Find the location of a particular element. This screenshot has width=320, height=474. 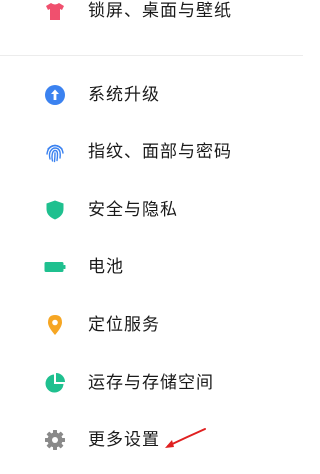

settings-item-label: 系统升级 is located at coordinates (124, 95).